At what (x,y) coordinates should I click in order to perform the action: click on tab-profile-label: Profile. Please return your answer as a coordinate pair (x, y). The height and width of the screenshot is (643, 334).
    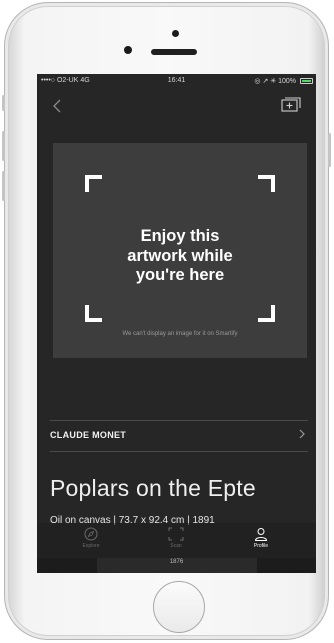
    Looking at the image, I should click on (261, 546).